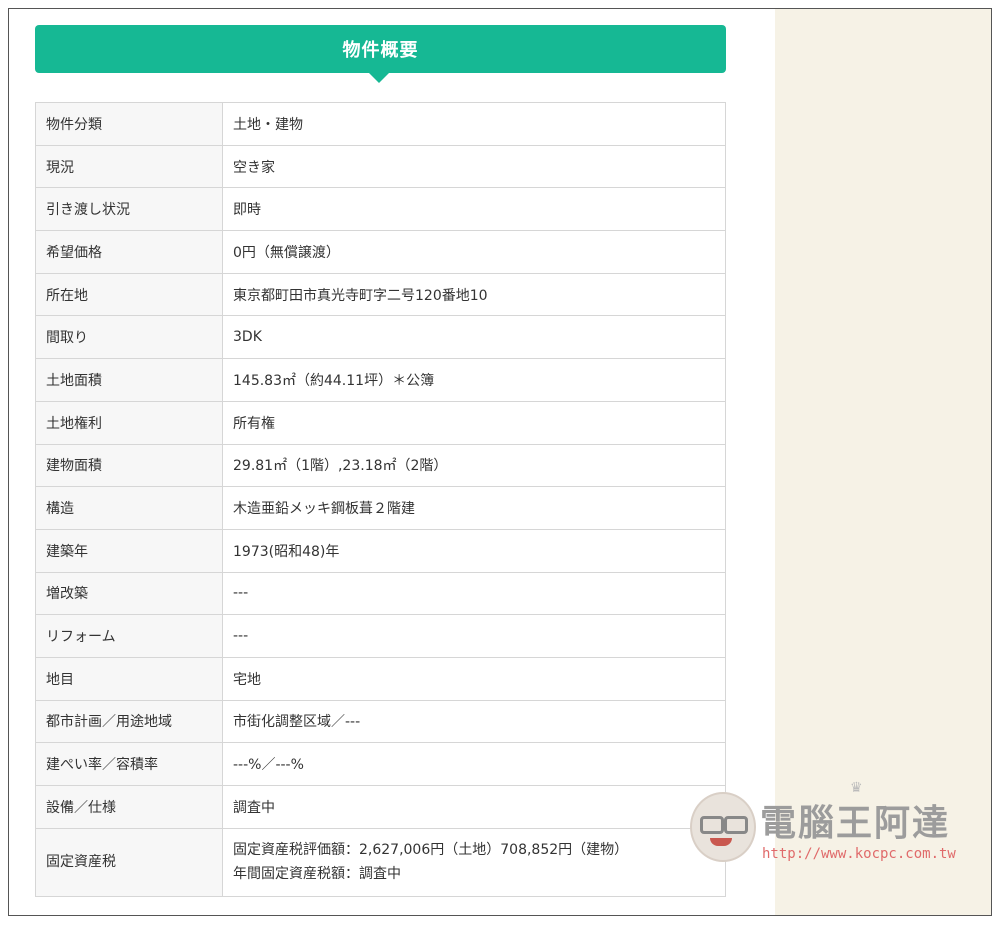 Image resolution: width=1000 pixels, height=926 pixels. I want to click on row-value: 宅地, so click(474, 678).